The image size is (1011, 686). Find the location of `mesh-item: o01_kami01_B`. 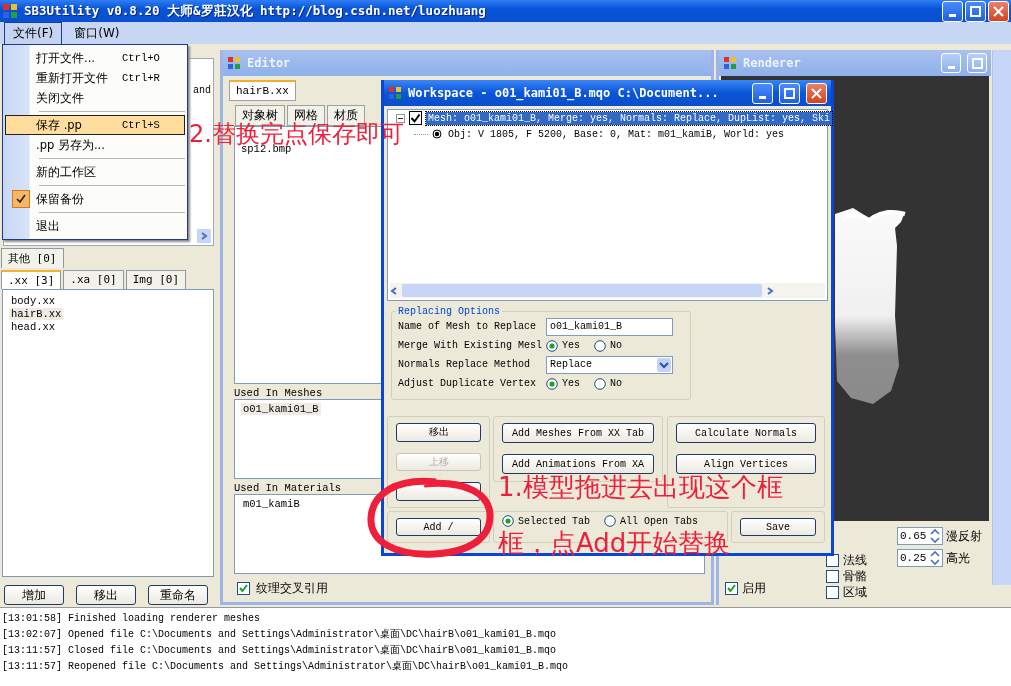

mesh-item: o01_kami01_B is located at coordinates (281, 409).